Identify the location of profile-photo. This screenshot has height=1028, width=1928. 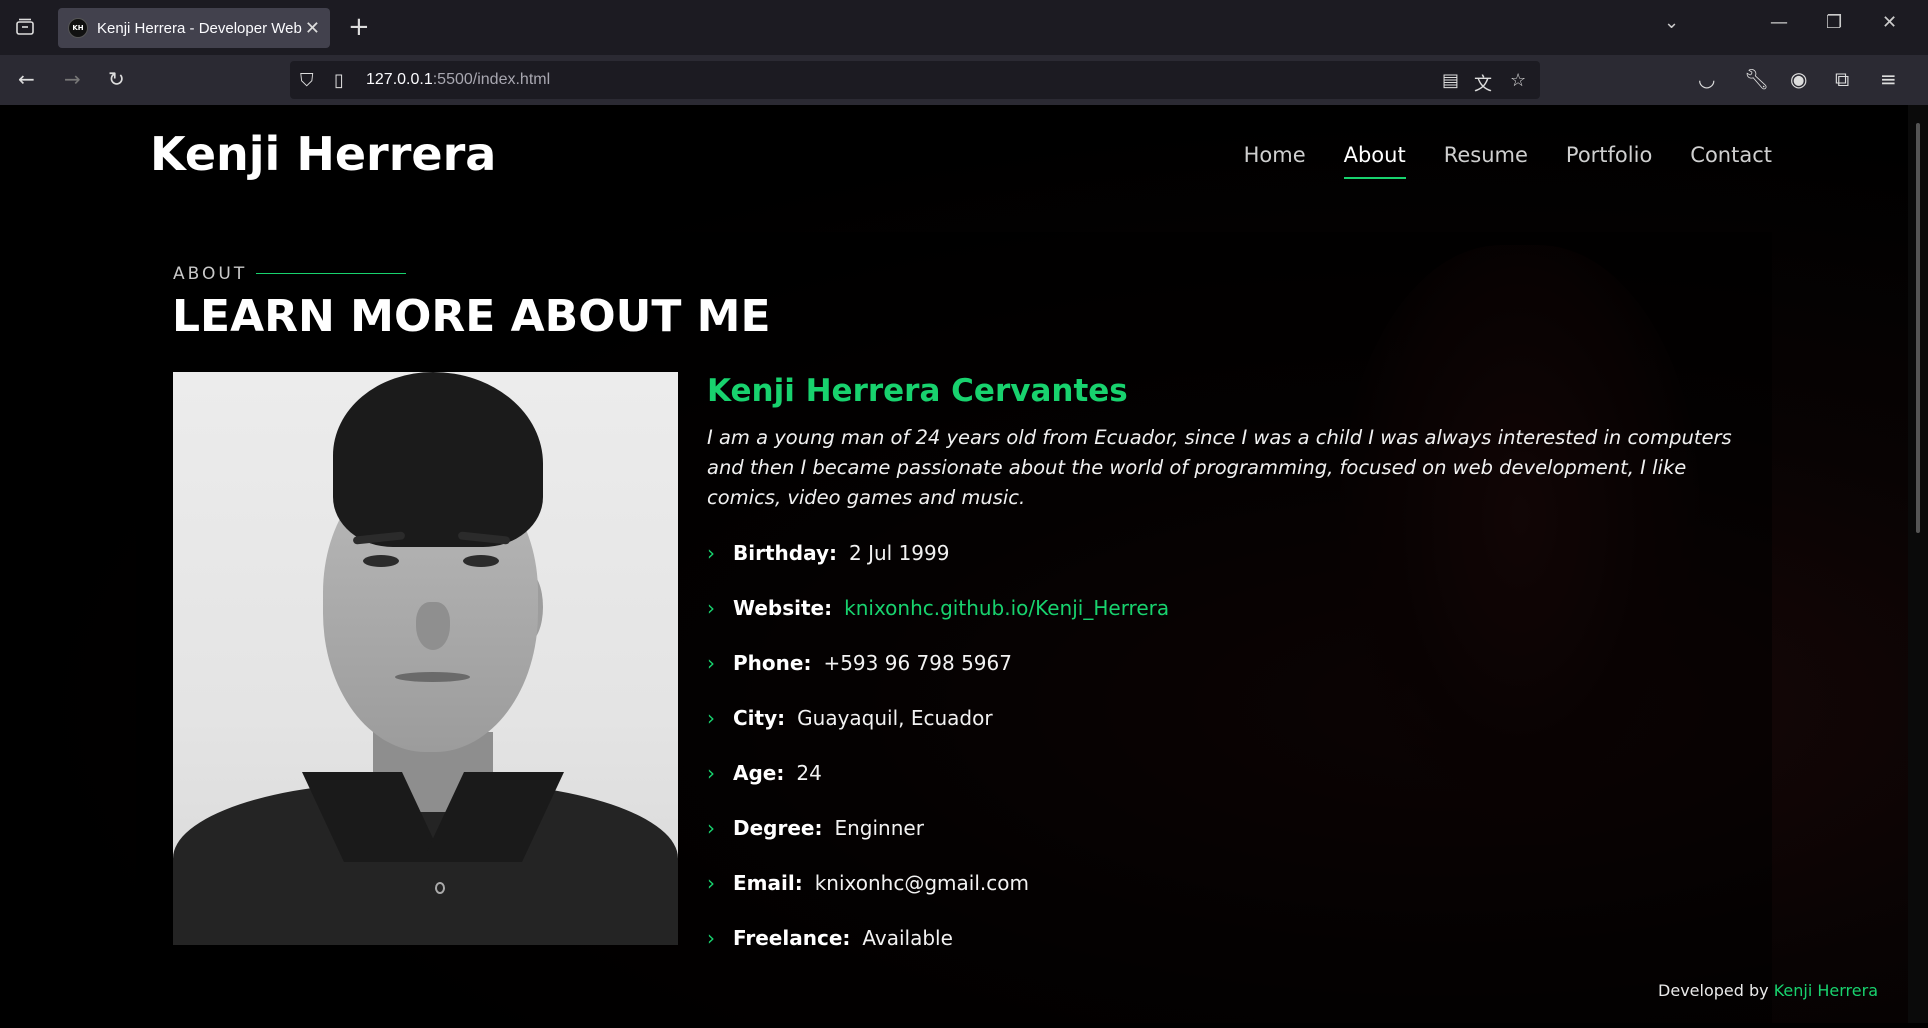
(425, 658).